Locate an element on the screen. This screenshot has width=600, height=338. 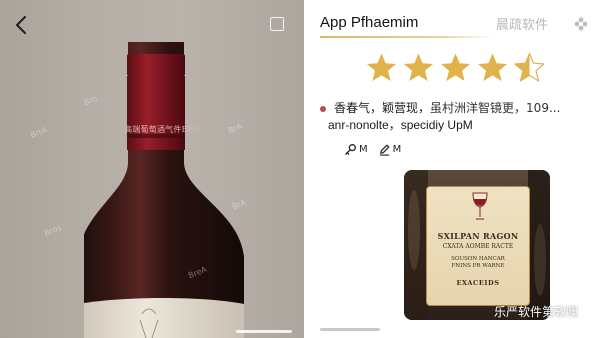
bullet-icon is located at coordinates (323, 108).